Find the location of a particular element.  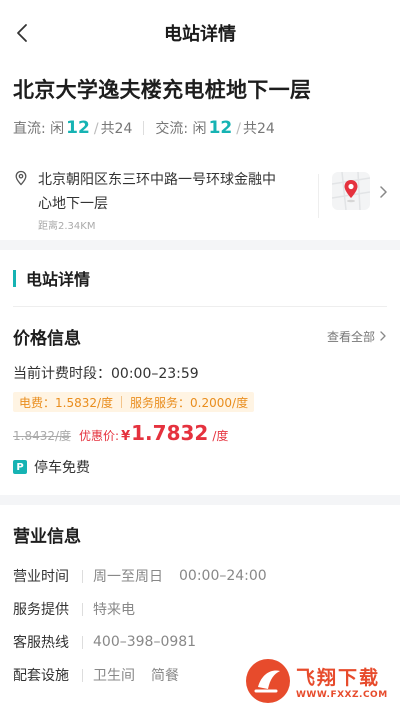

charger-counts: 直流: 闲 12 / 共24 交流: 闲 12 / 共24 is located at coordinates (200, 128).